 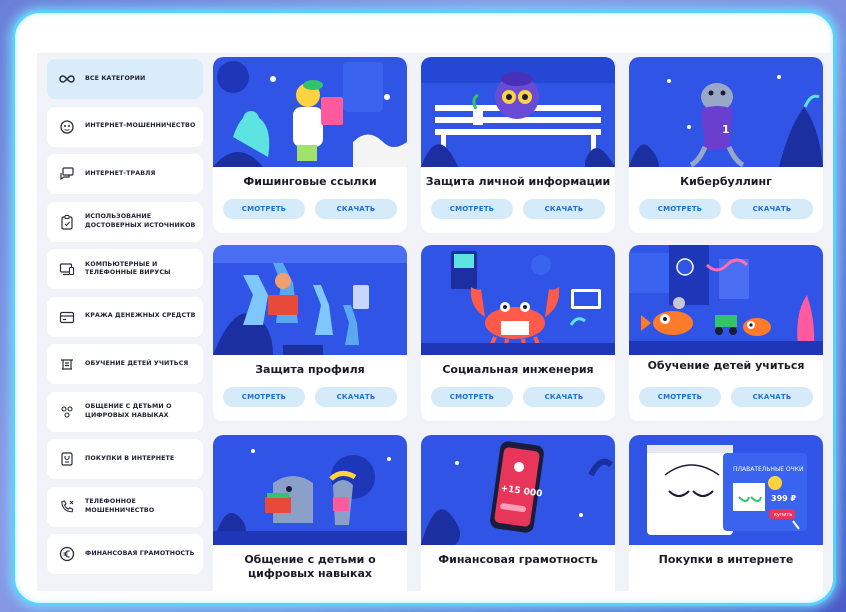 What do you see at coordinates (67, 364) in the screenshot?
I see `school-icon` at bounding box center [67, 364].